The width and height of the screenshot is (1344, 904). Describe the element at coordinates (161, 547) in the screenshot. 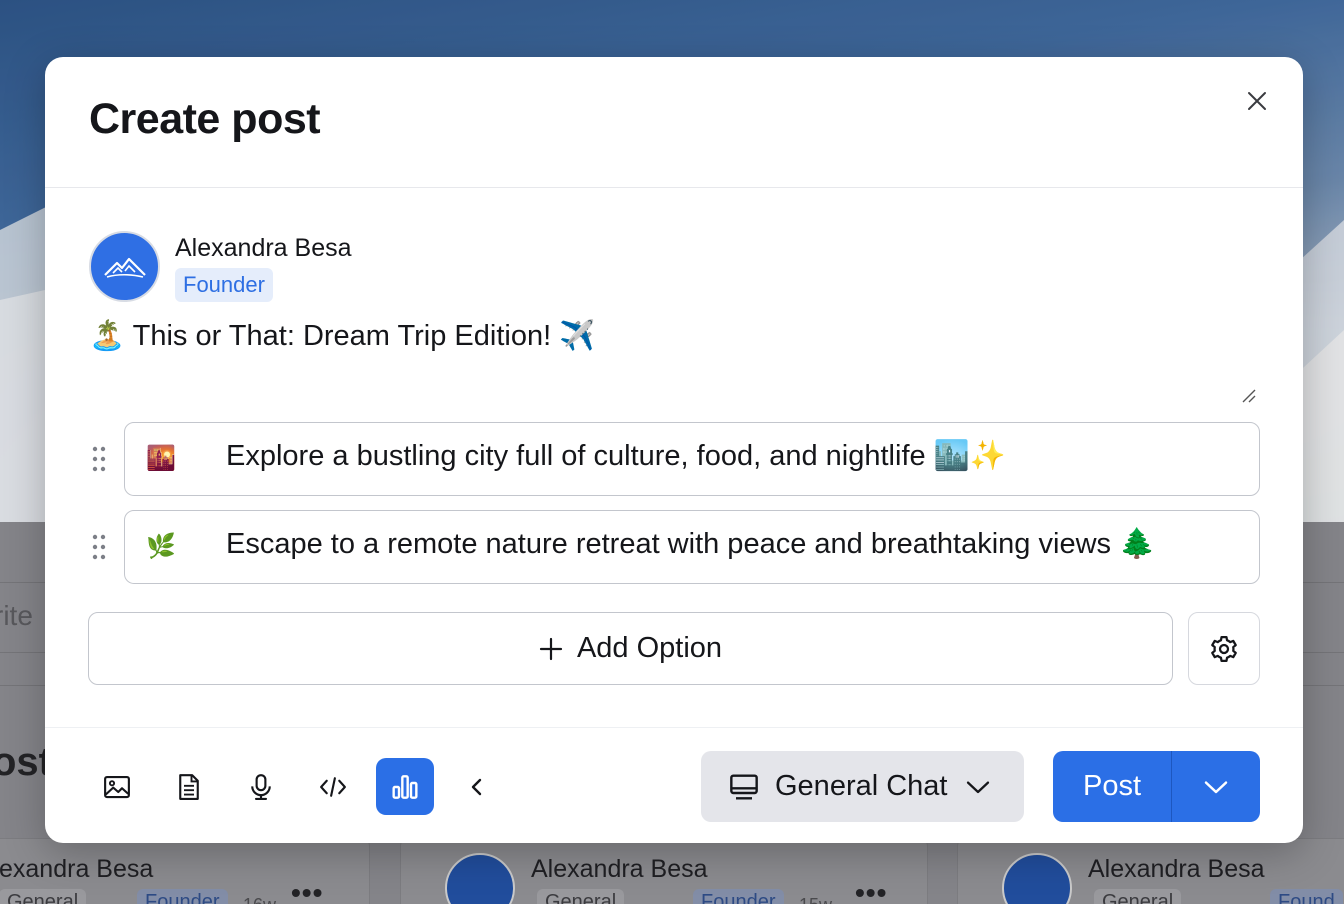

I see `option-emoji-picker: 🌿` at that location.